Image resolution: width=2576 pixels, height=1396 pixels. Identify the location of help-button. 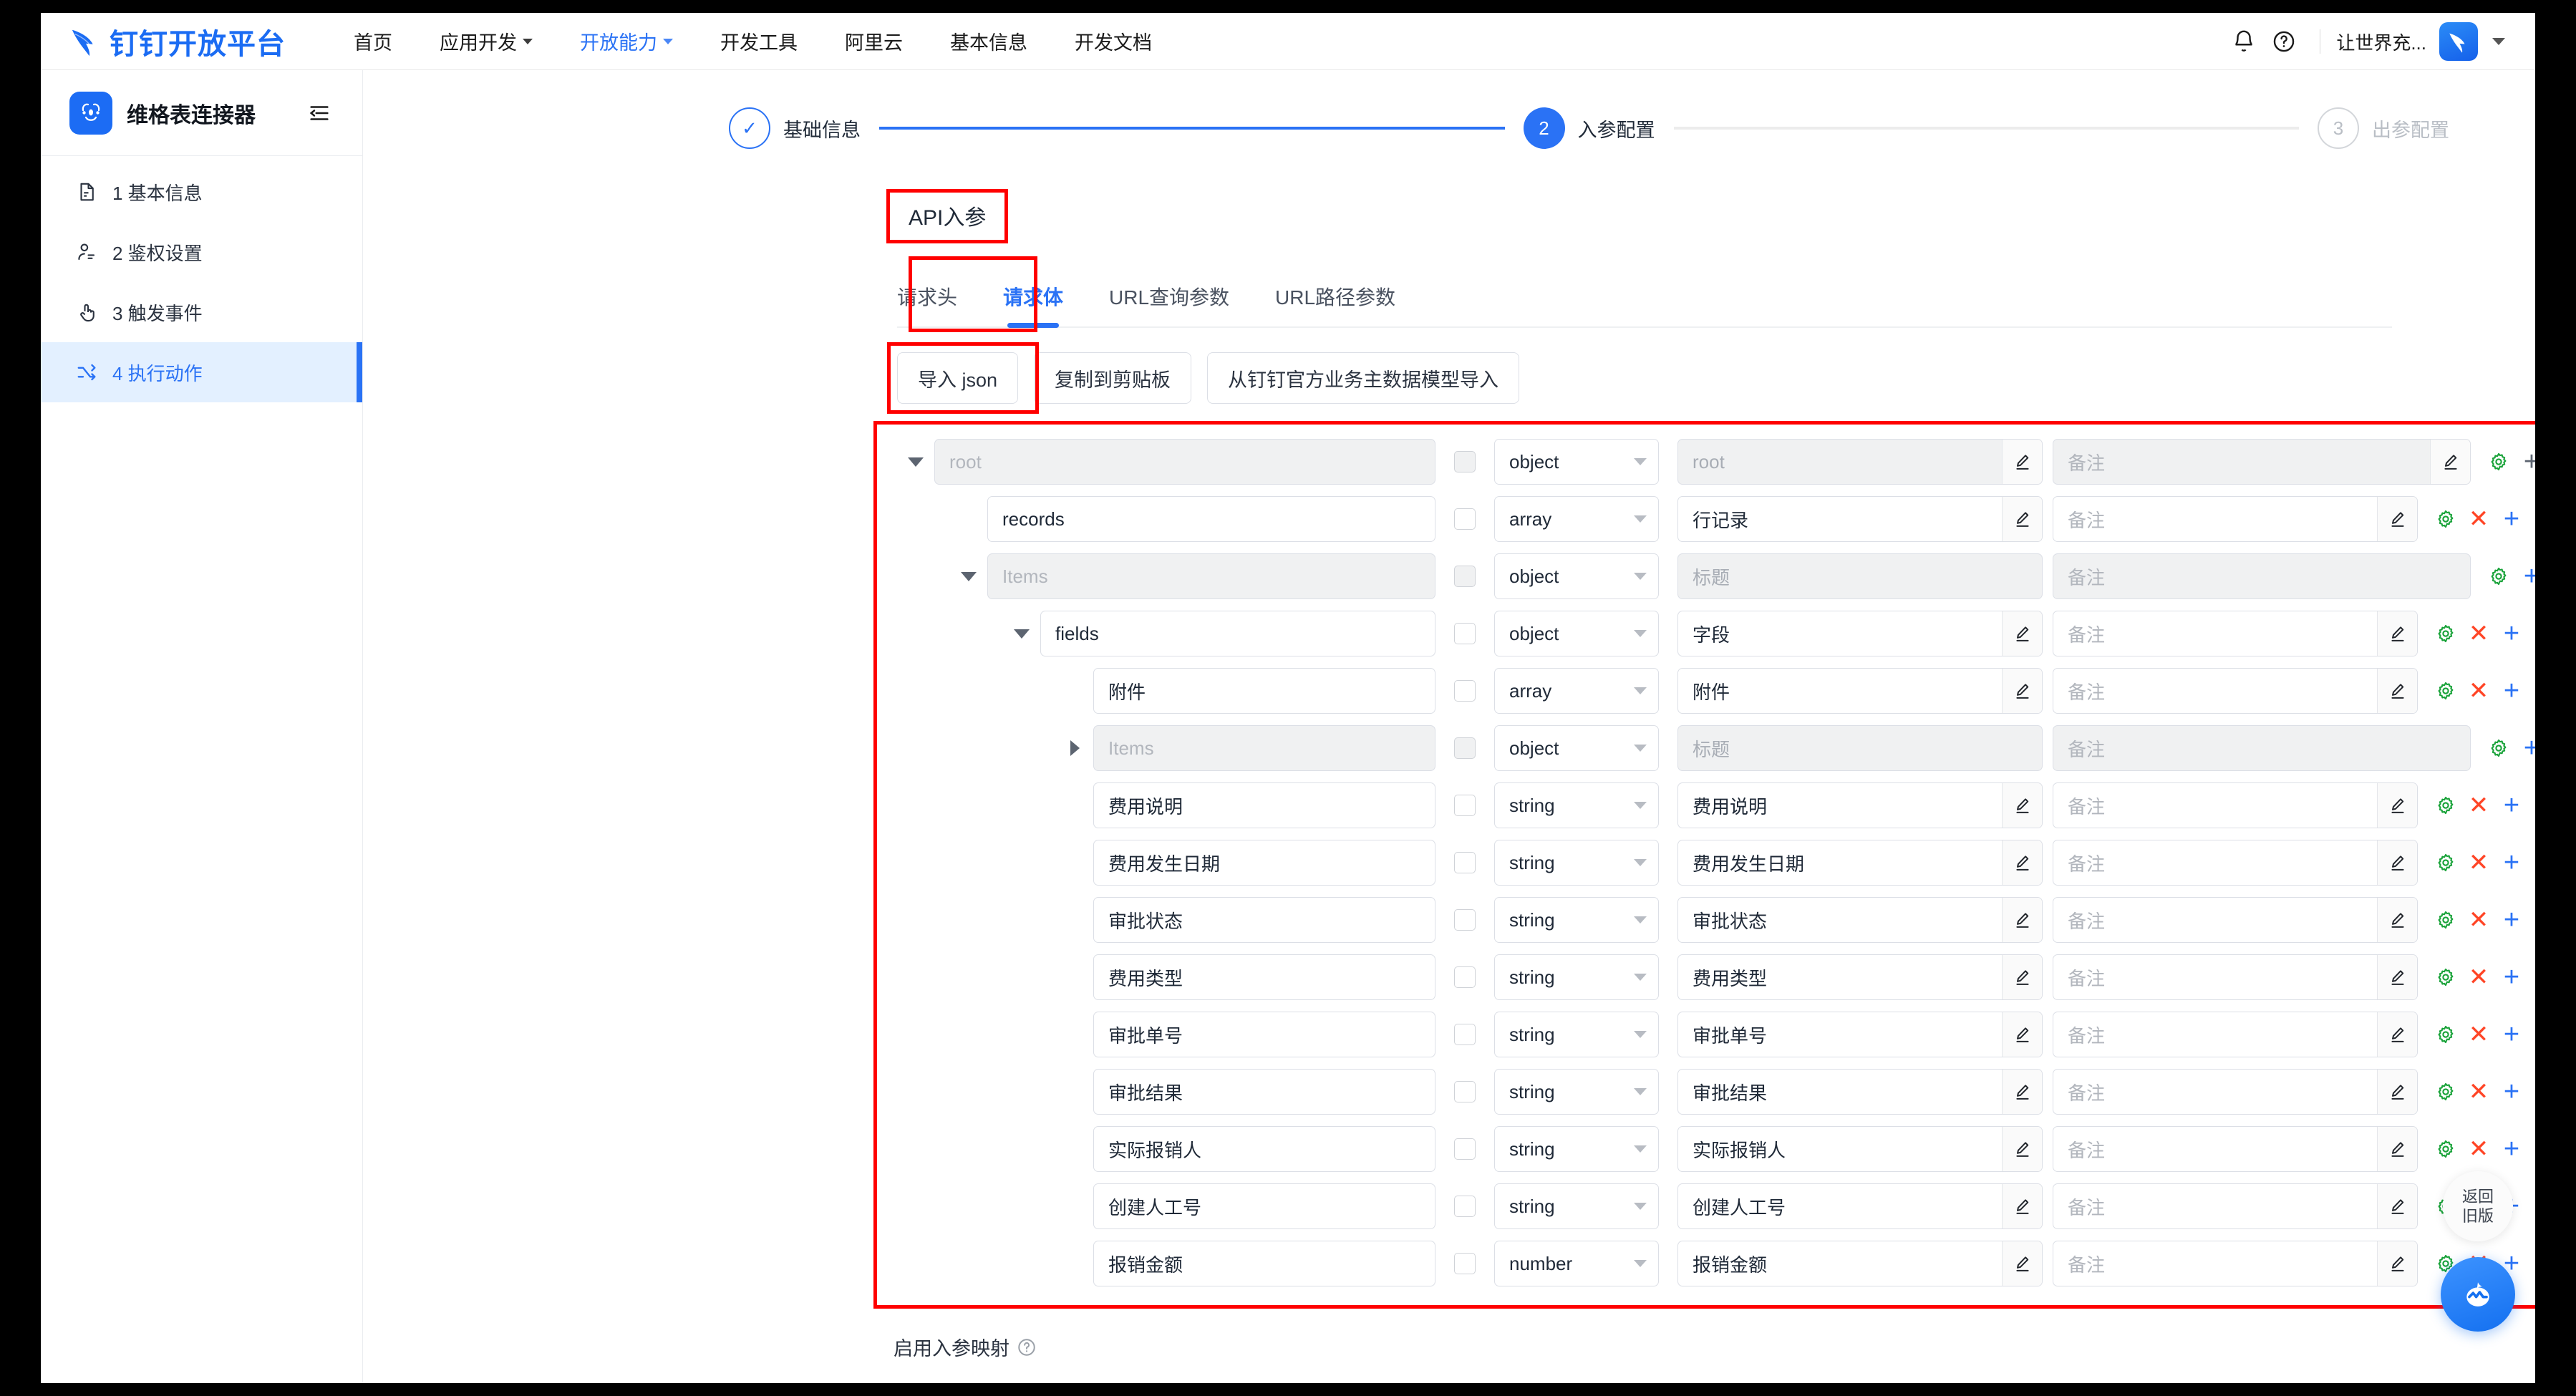
(2284, 41).